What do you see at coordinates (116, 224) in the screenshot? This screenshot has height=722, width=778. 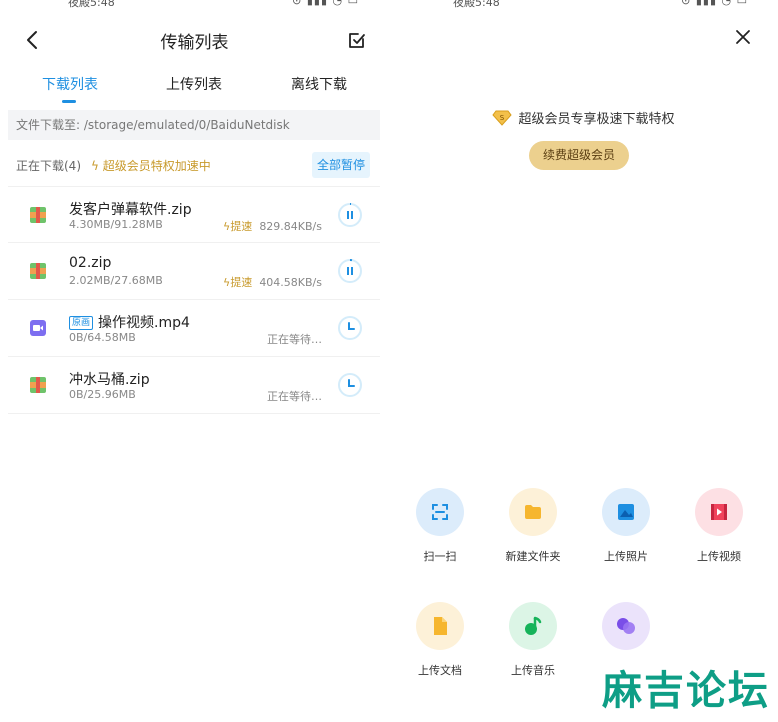 I see `file-size: 4.30MB/91.28MB` at bounding box center [116, 224].